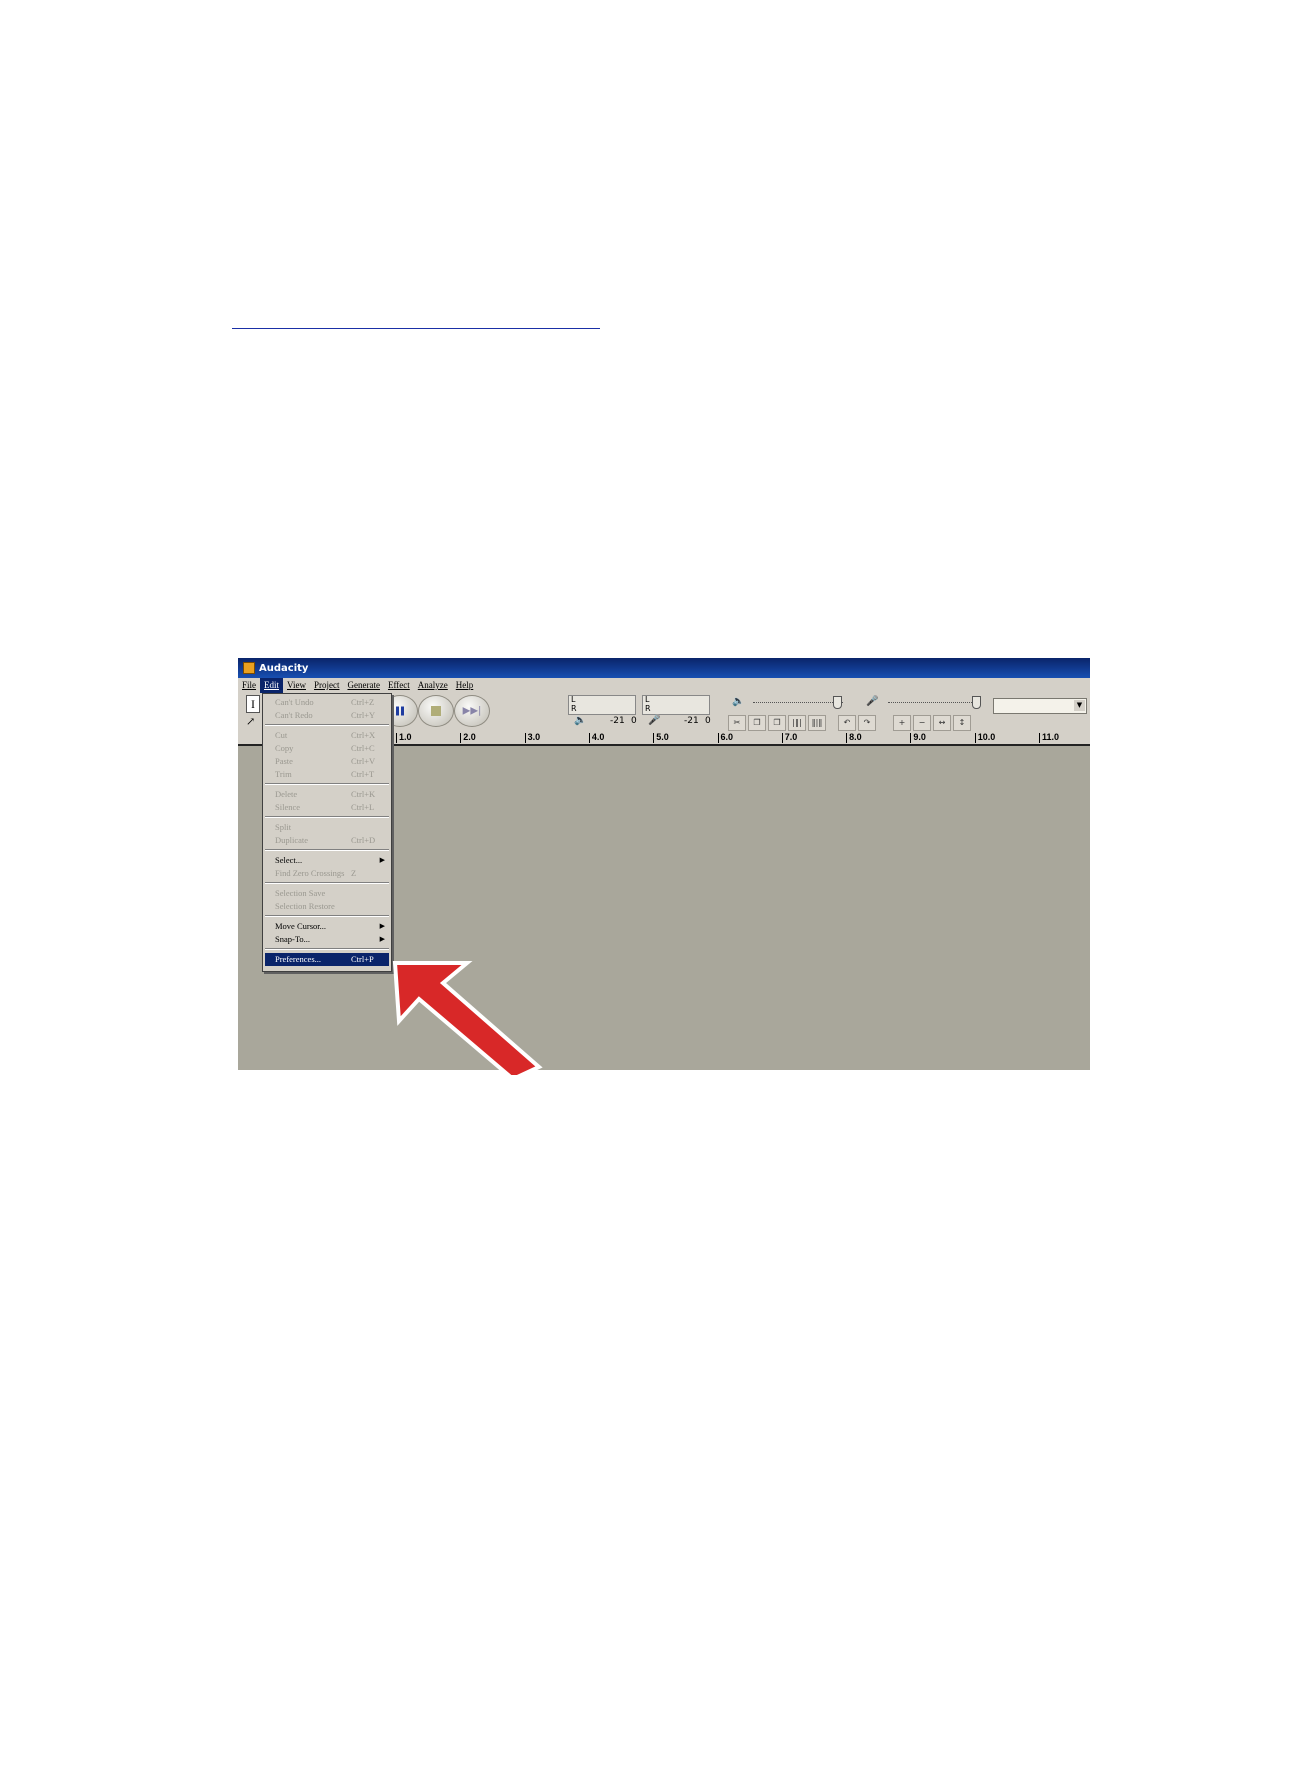 Image resolution: width=1296 pixels, height=1789 pixels. I want to click on menu-item-silence: Silence Ctrl+L, so click(327, 807).